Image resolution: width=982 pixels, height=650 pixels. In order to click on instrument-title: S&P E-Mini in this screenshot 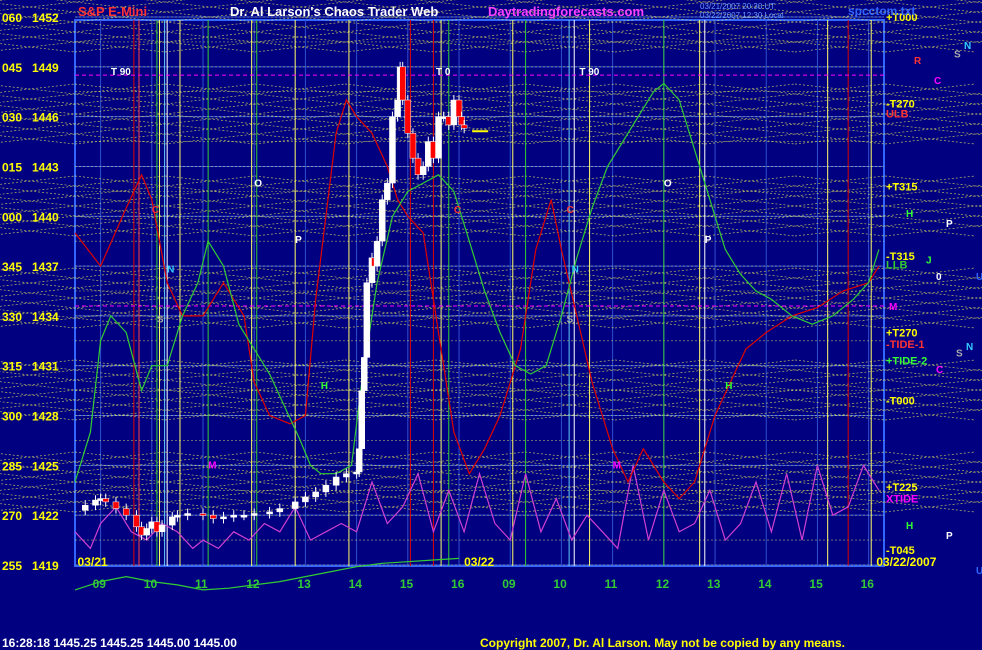, I will do `click(113, 11)`.